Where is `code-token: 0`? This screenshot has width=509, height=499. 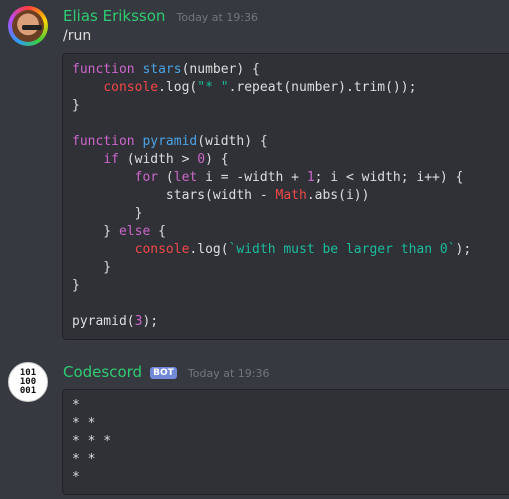 code-token: 0 is located at coordinates (201, 159).